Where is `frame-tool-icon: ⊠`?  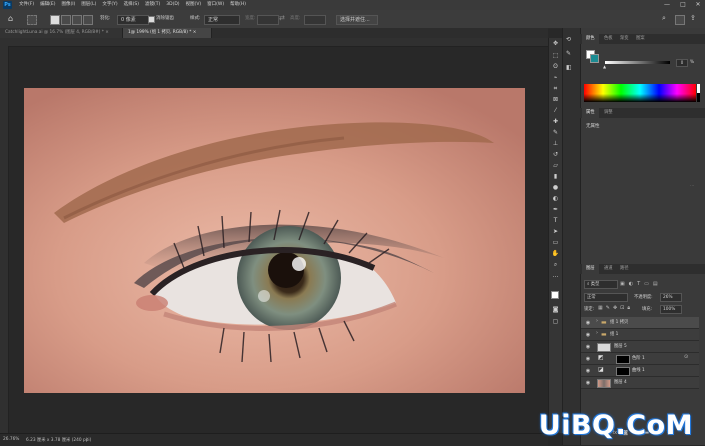 frame-tool-icon: ⊠ is located at coordinates (555, 100).